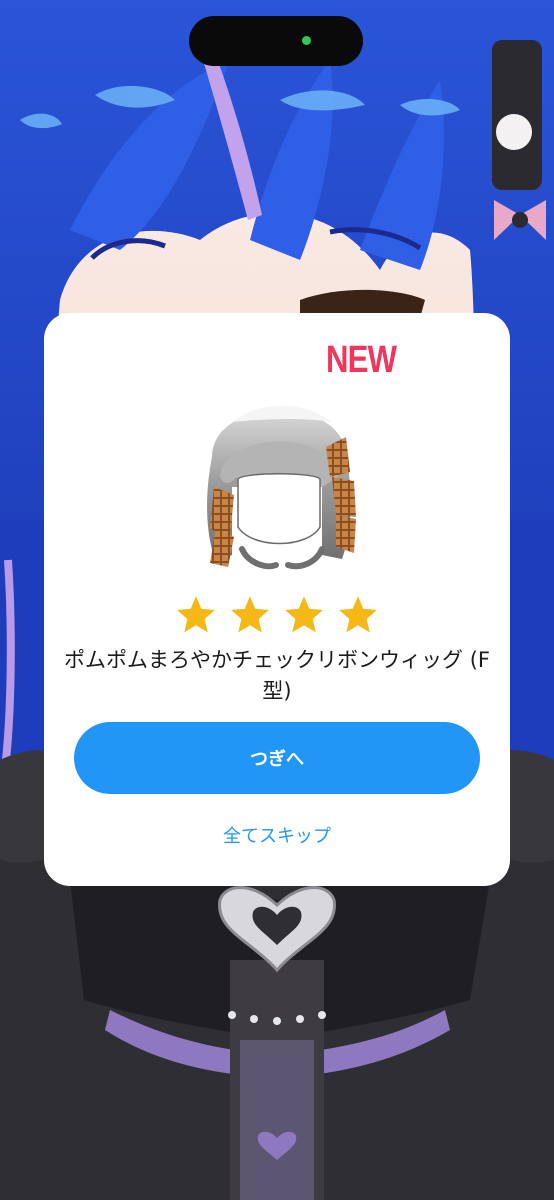 The image size is (554, 1200). What do you see at coordinates (277, 477) in the screenshot?
I see `wig-image` at bounding box center [277, 477].